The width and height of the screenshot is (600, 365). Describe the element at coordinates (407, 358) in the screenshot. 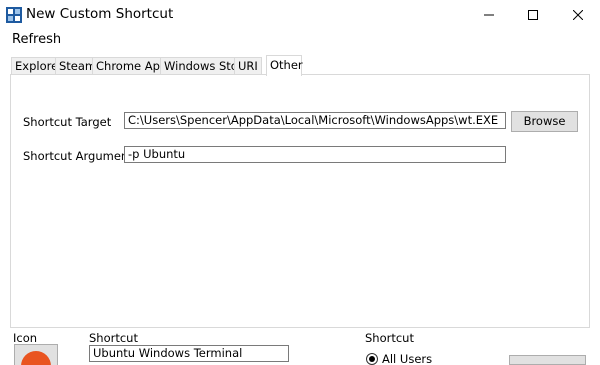

I see `all-users-label: All Users` at that location.